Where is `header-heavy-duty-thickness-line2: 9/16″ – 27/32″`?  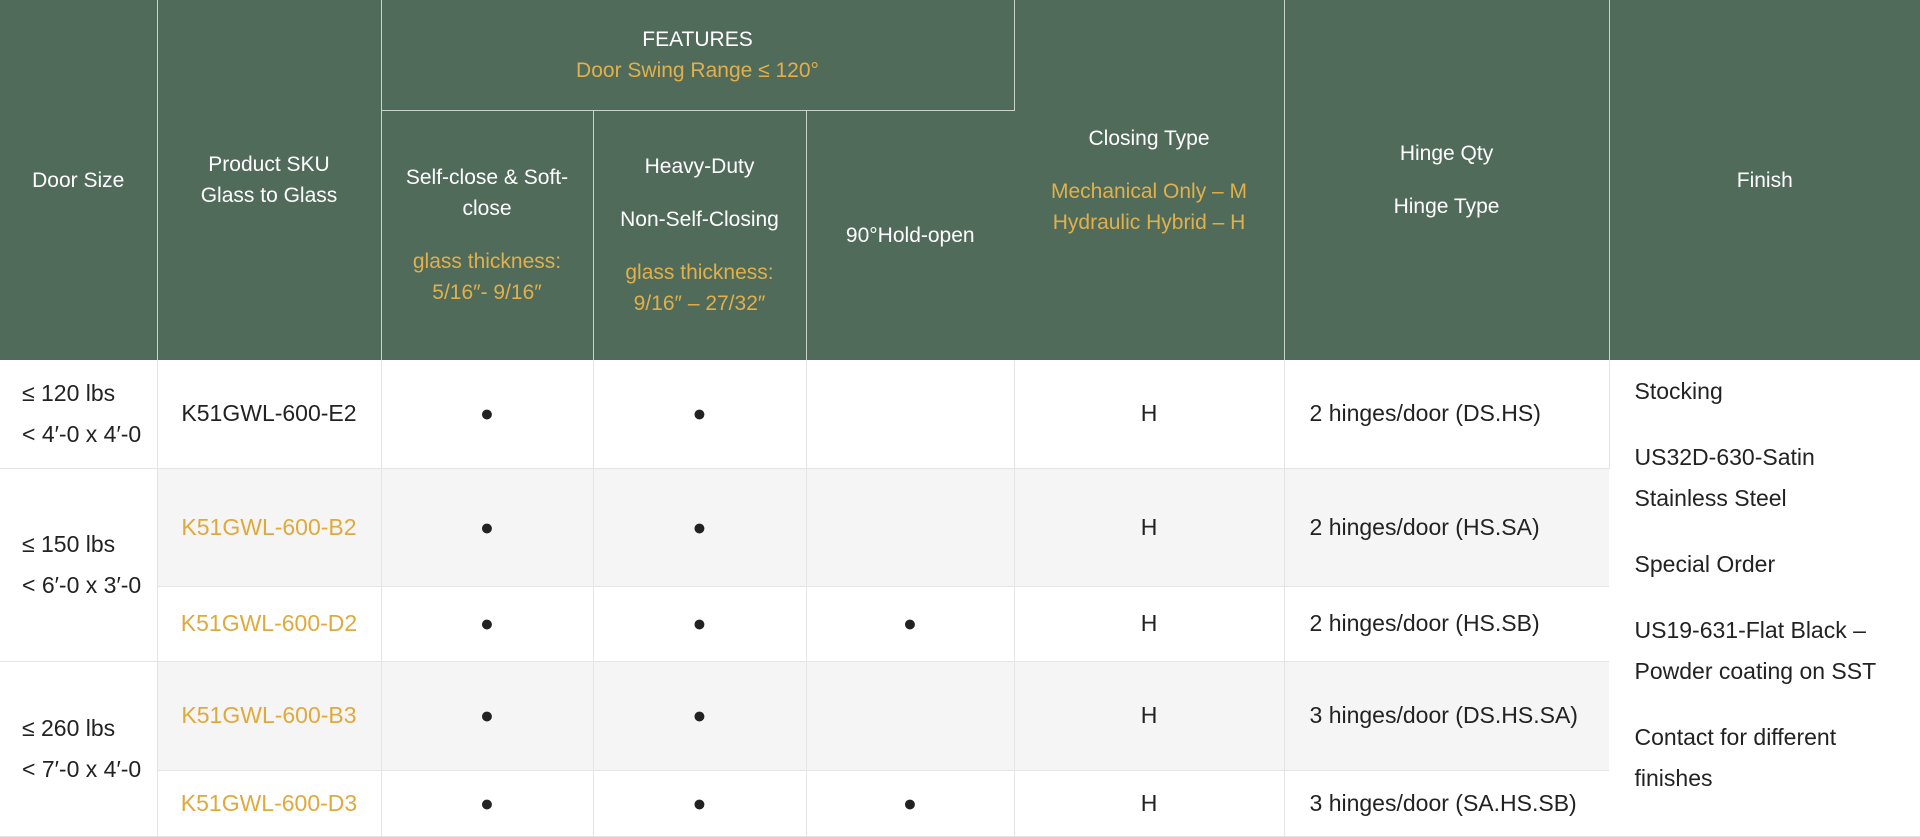
header-heavy-duty-thickness-line2: 9/16″ – 27/32″ is located at coordinates (699, 304).